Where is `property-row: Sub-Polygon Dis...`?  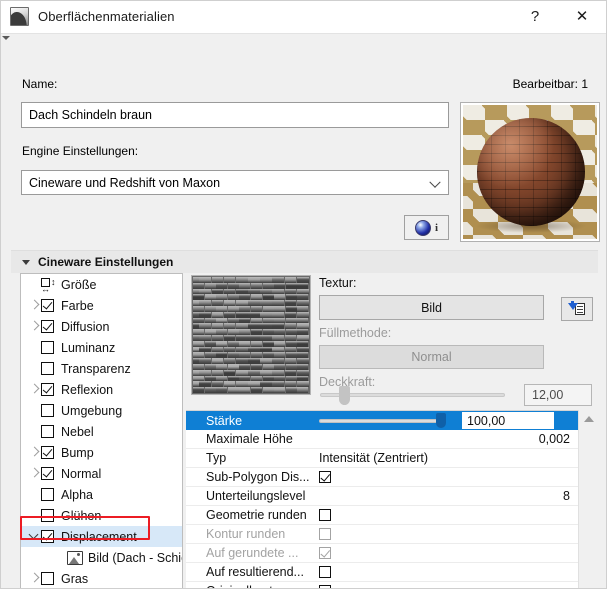 property-row: Sub-Polygon Dis... is located at coordinates (382, 477).